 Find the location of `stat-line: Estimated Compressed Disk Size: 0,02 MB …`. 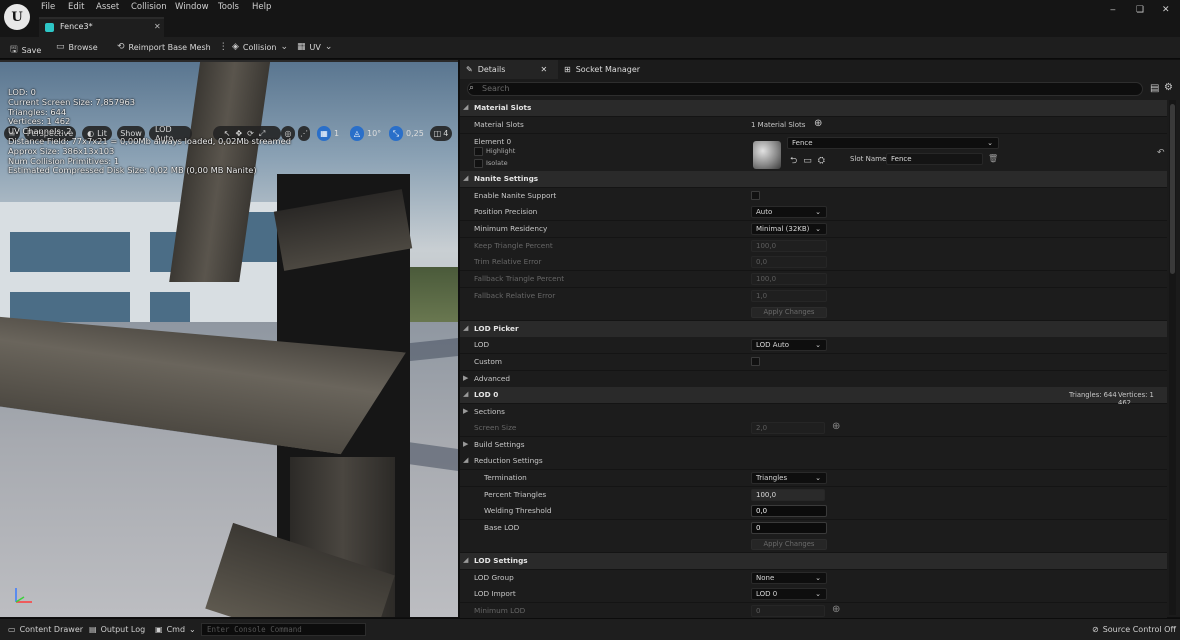

stat-line: Estimated Compressed Disk Size: 0,02 MB … is located at coordinates (132, 170).